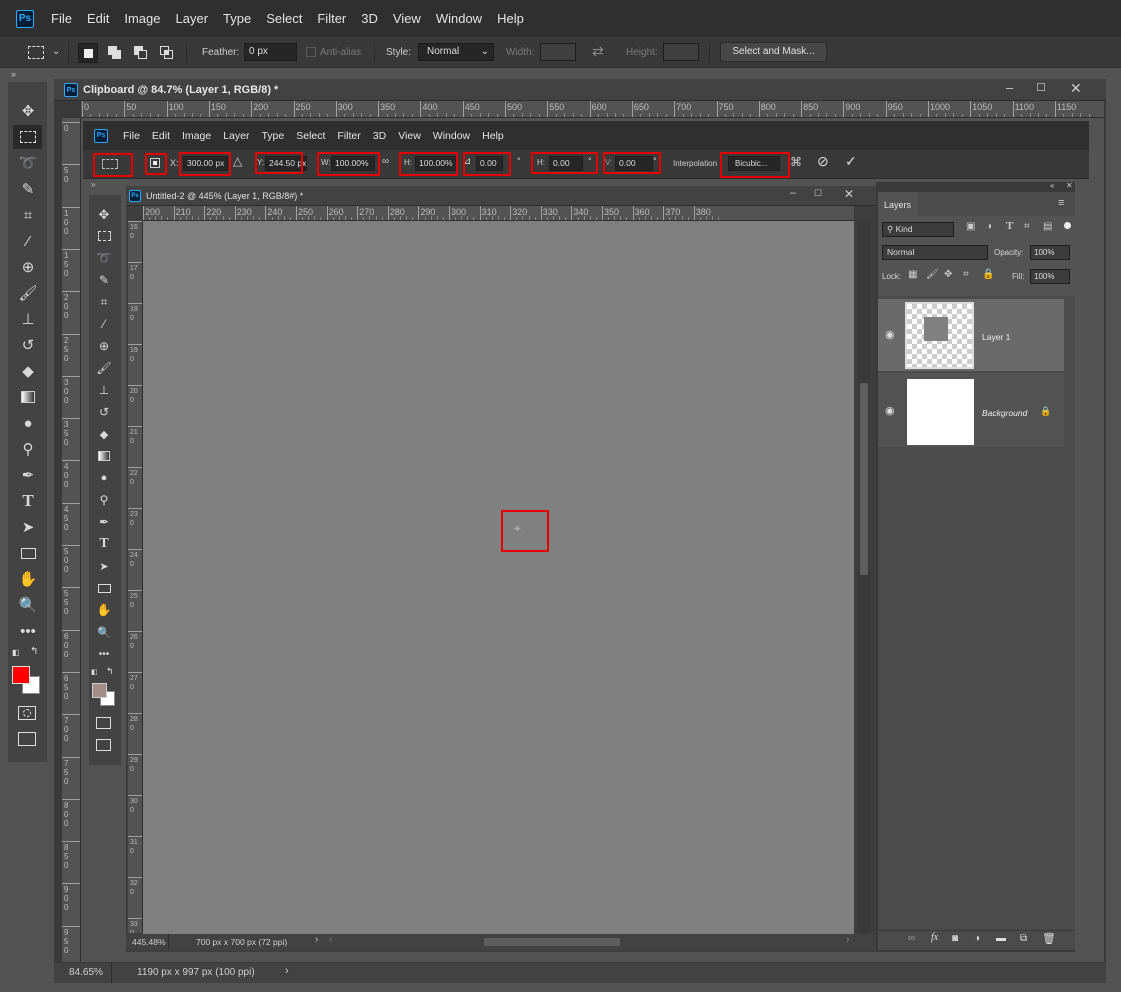 Image resolution: width=1121 pixels, height=992 pixels. I want to click on trash-icon: 🗑, so click(1049, 938).